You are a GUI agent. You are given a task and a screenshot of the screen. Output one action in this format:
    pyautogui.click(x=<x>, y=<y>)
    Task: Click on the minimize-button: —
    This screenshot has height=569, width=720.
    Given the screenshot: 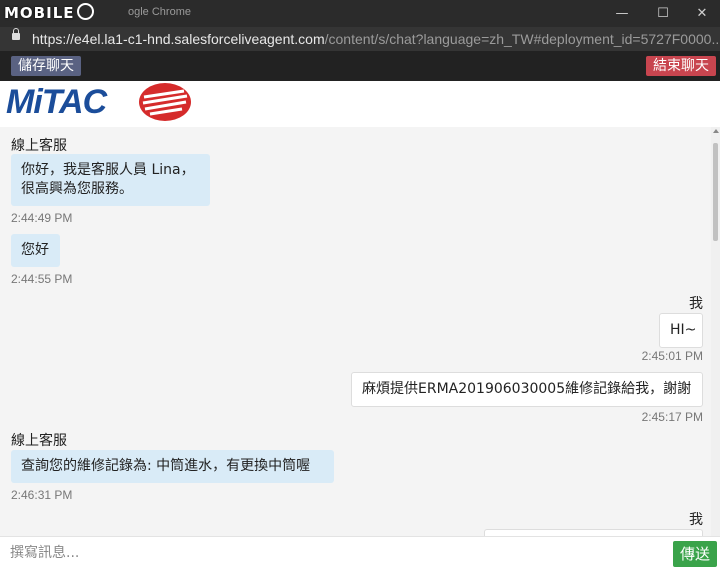 What is the action you would take?
    pyautogui.click(x=622, y=13)
    